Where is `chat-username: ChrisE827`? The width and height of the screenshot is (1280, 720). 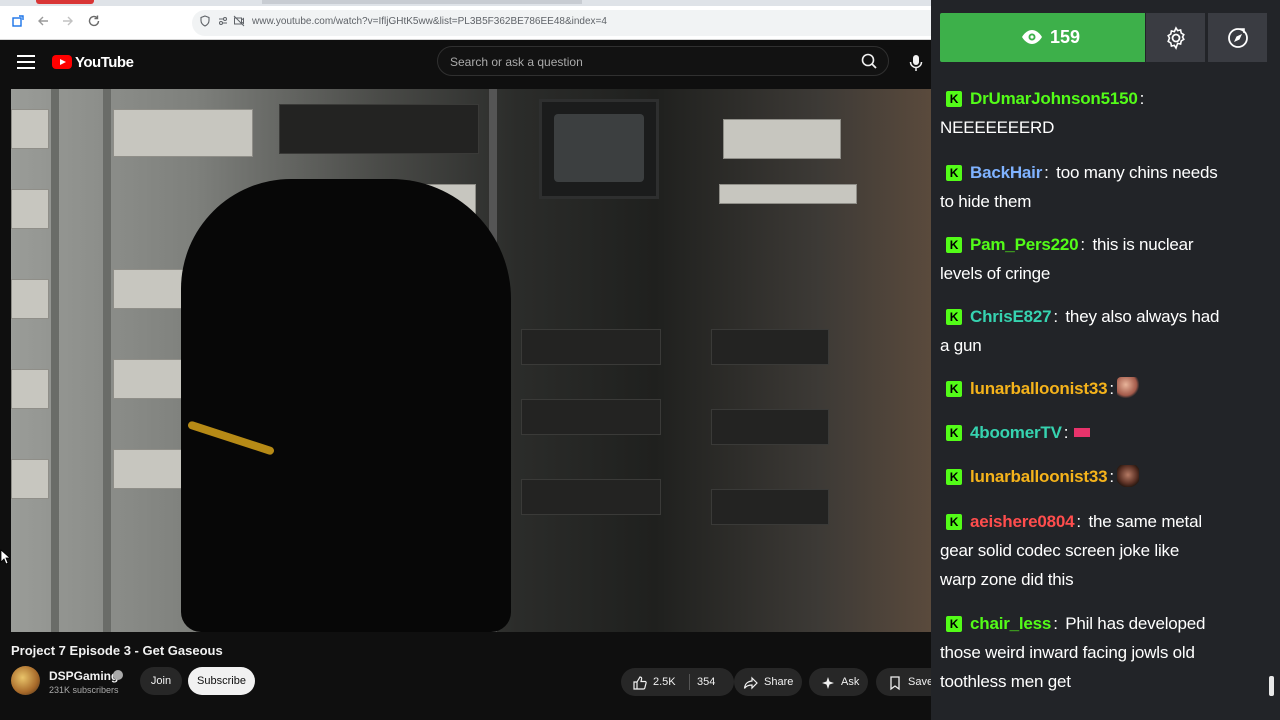 chat-username: ChrisE827 is located at coordinates (1011, 316).